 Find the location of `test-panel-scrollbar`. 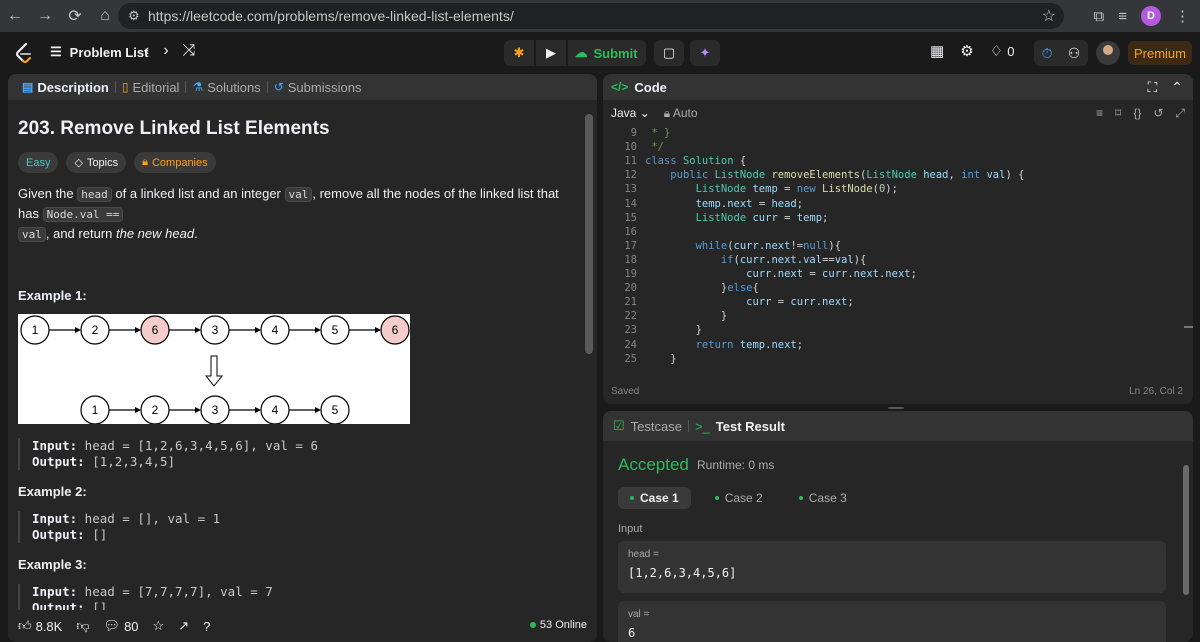

test-panel-scrollbar is located at coordinates (1186, 545).